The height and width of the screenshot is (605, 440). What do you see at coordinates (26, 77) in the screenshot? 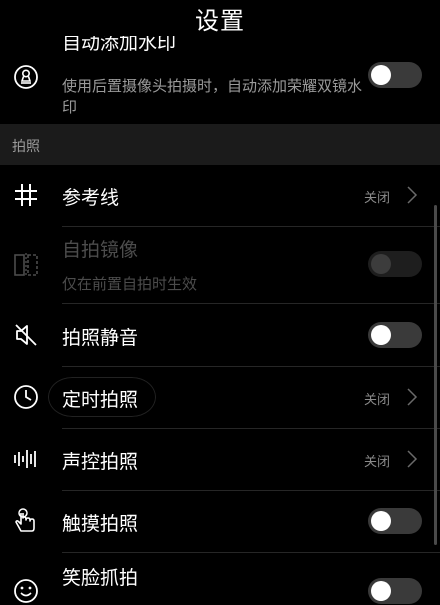
I see `watermark-icon` at bounding box center [26, 77].